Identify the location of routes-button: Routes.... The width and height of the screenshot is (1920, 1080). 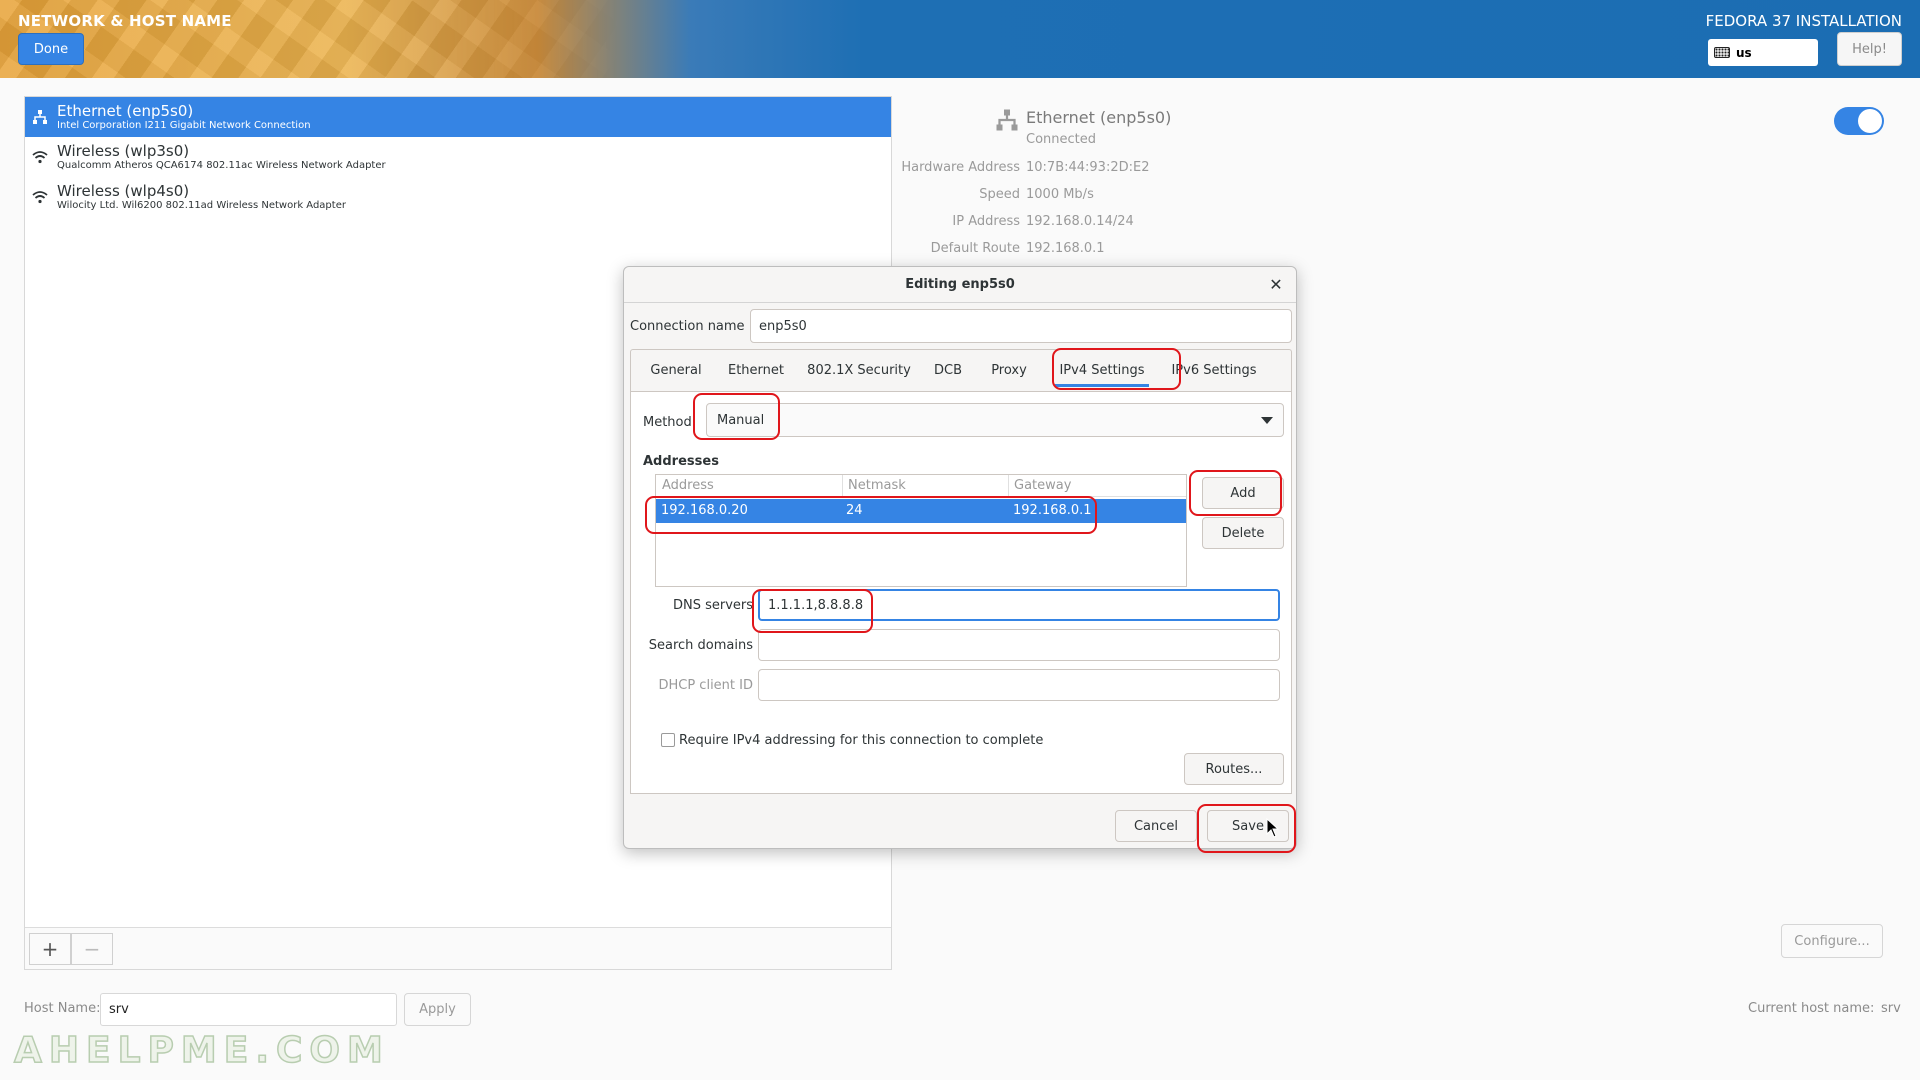
(1234, 769).